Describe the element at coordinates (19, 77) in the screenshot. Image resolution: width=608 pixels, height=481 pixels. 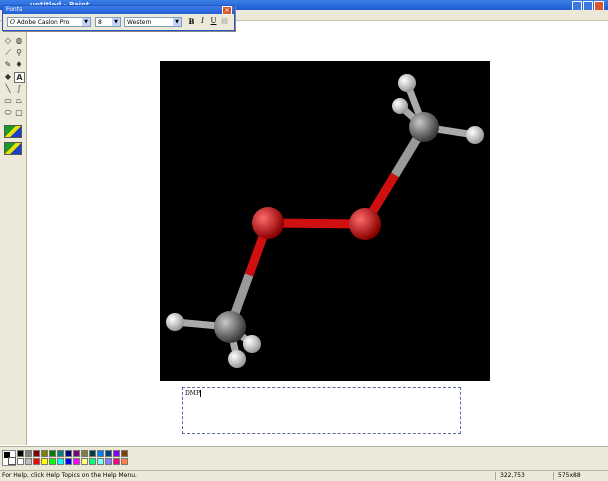
I see `text-icon: A` at that location.